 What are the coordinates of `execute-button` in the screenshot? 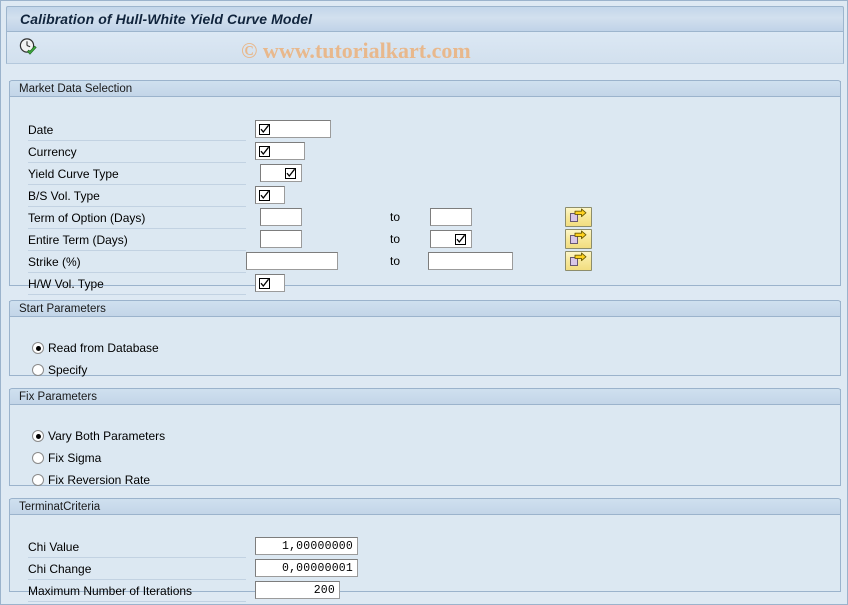 It's located at (28, 48).